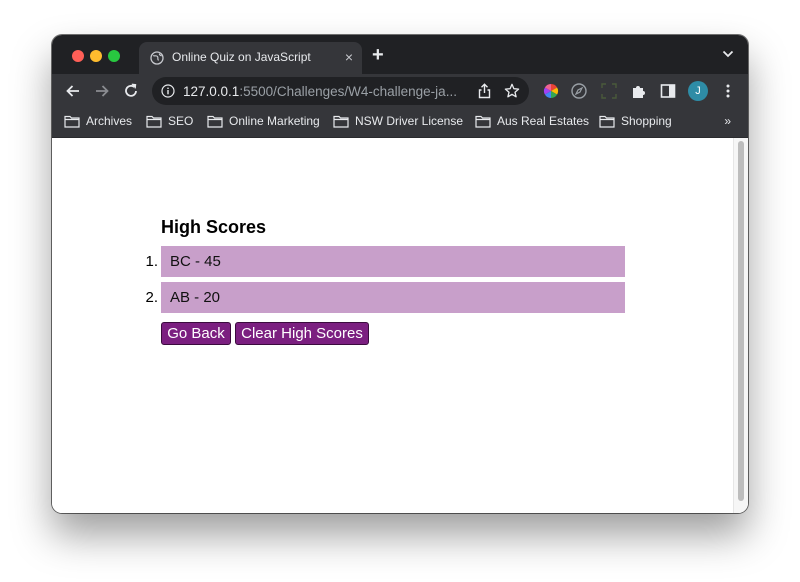 Image resolution: width=800 pixels, height=582 pixels. I want to click on bookmark-label: NSW Driver License, so click(409, 121).